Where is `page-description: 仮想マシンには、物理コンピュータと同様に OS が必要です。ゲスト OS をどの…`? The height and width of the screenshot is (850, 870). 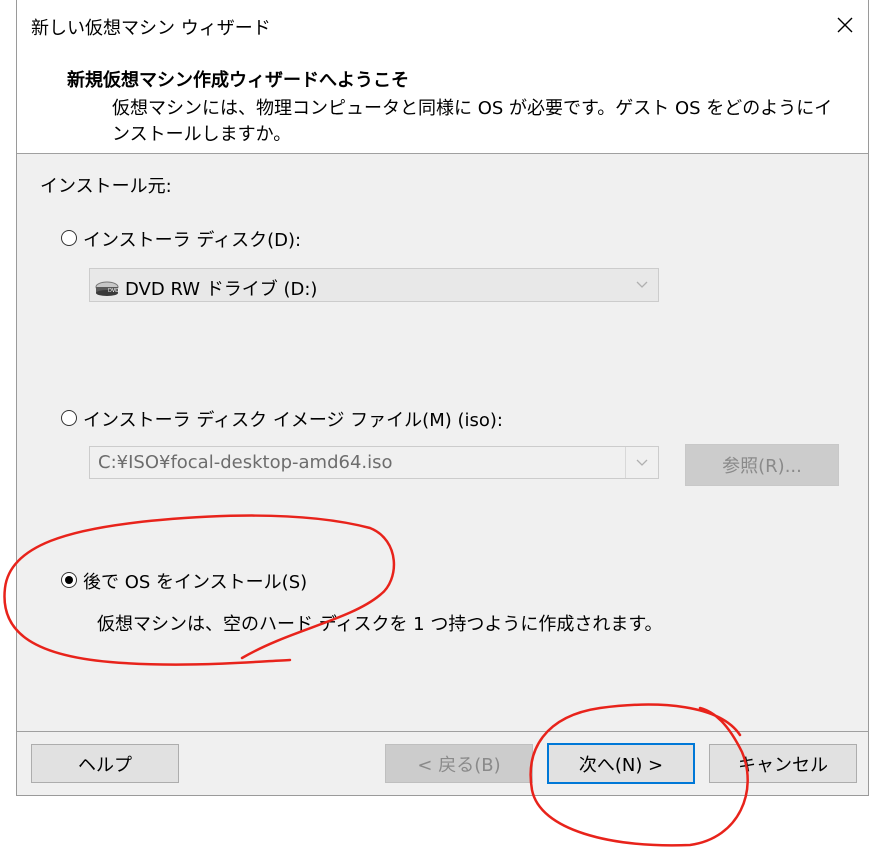
page-description: 仮想マシンには、物理コンピュータと同様に OS が必要です。ゲスト OS をどの… is located at coordinates (472, 121).